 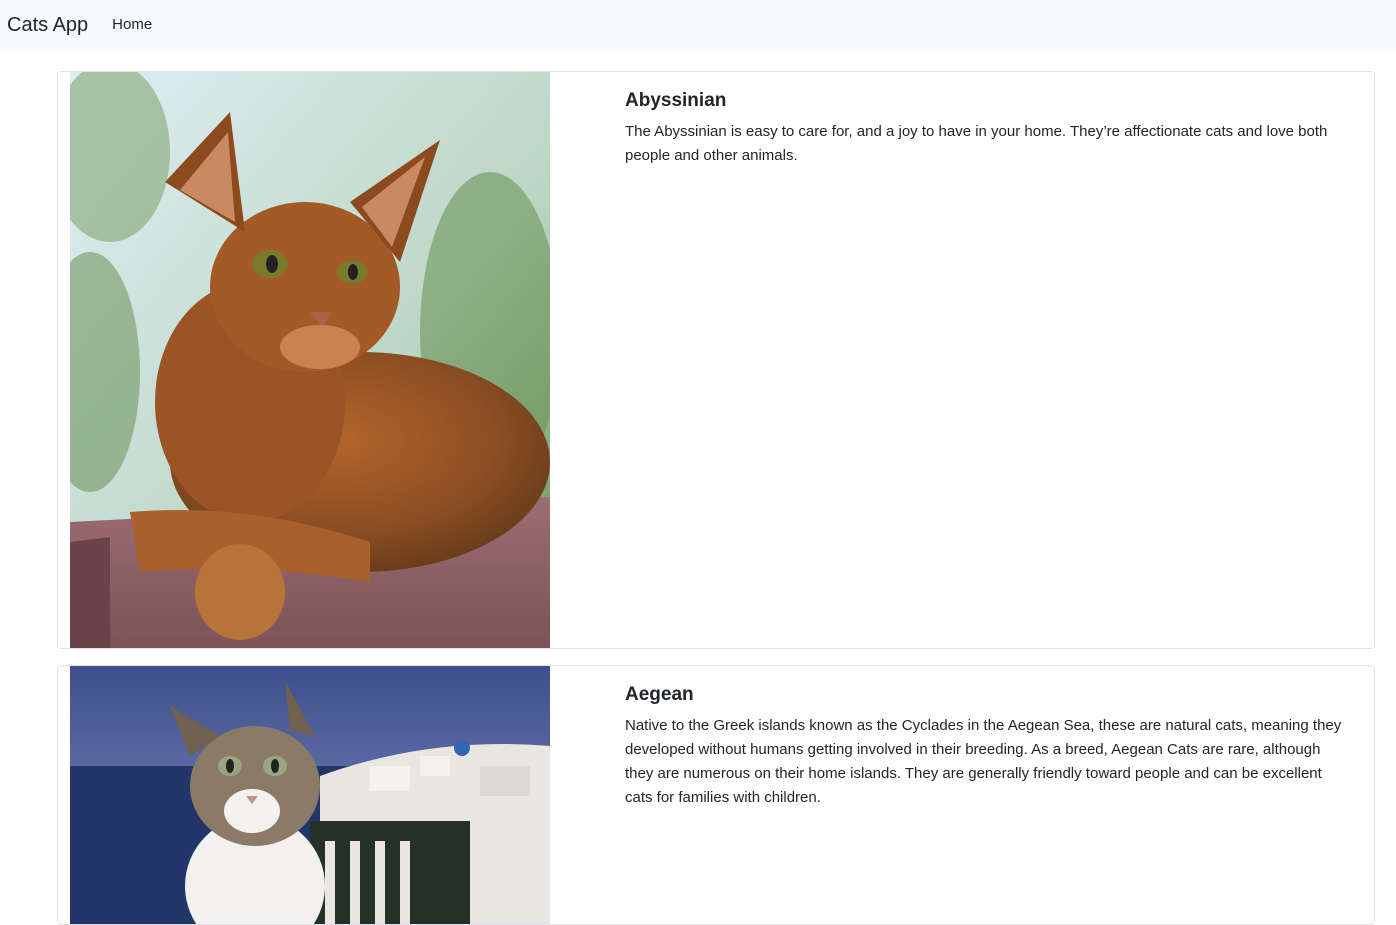 What do you see at coordinates (310, 795) in the screenshot?
I see `aegean-cat-photo` at bounding box center [310, 795].